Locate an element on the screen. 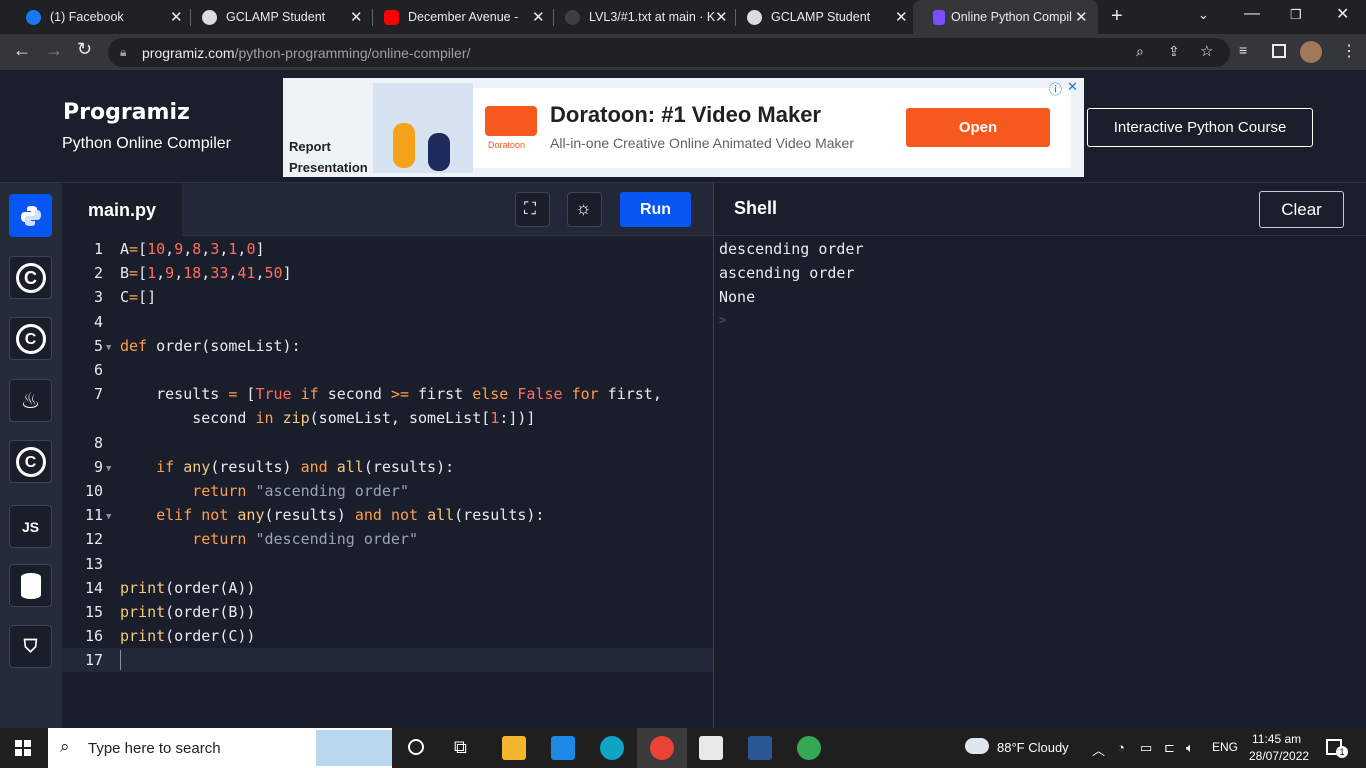 This screenshot has width=1366, height=768. search-highlight-image is located at coordinates (354, 748).